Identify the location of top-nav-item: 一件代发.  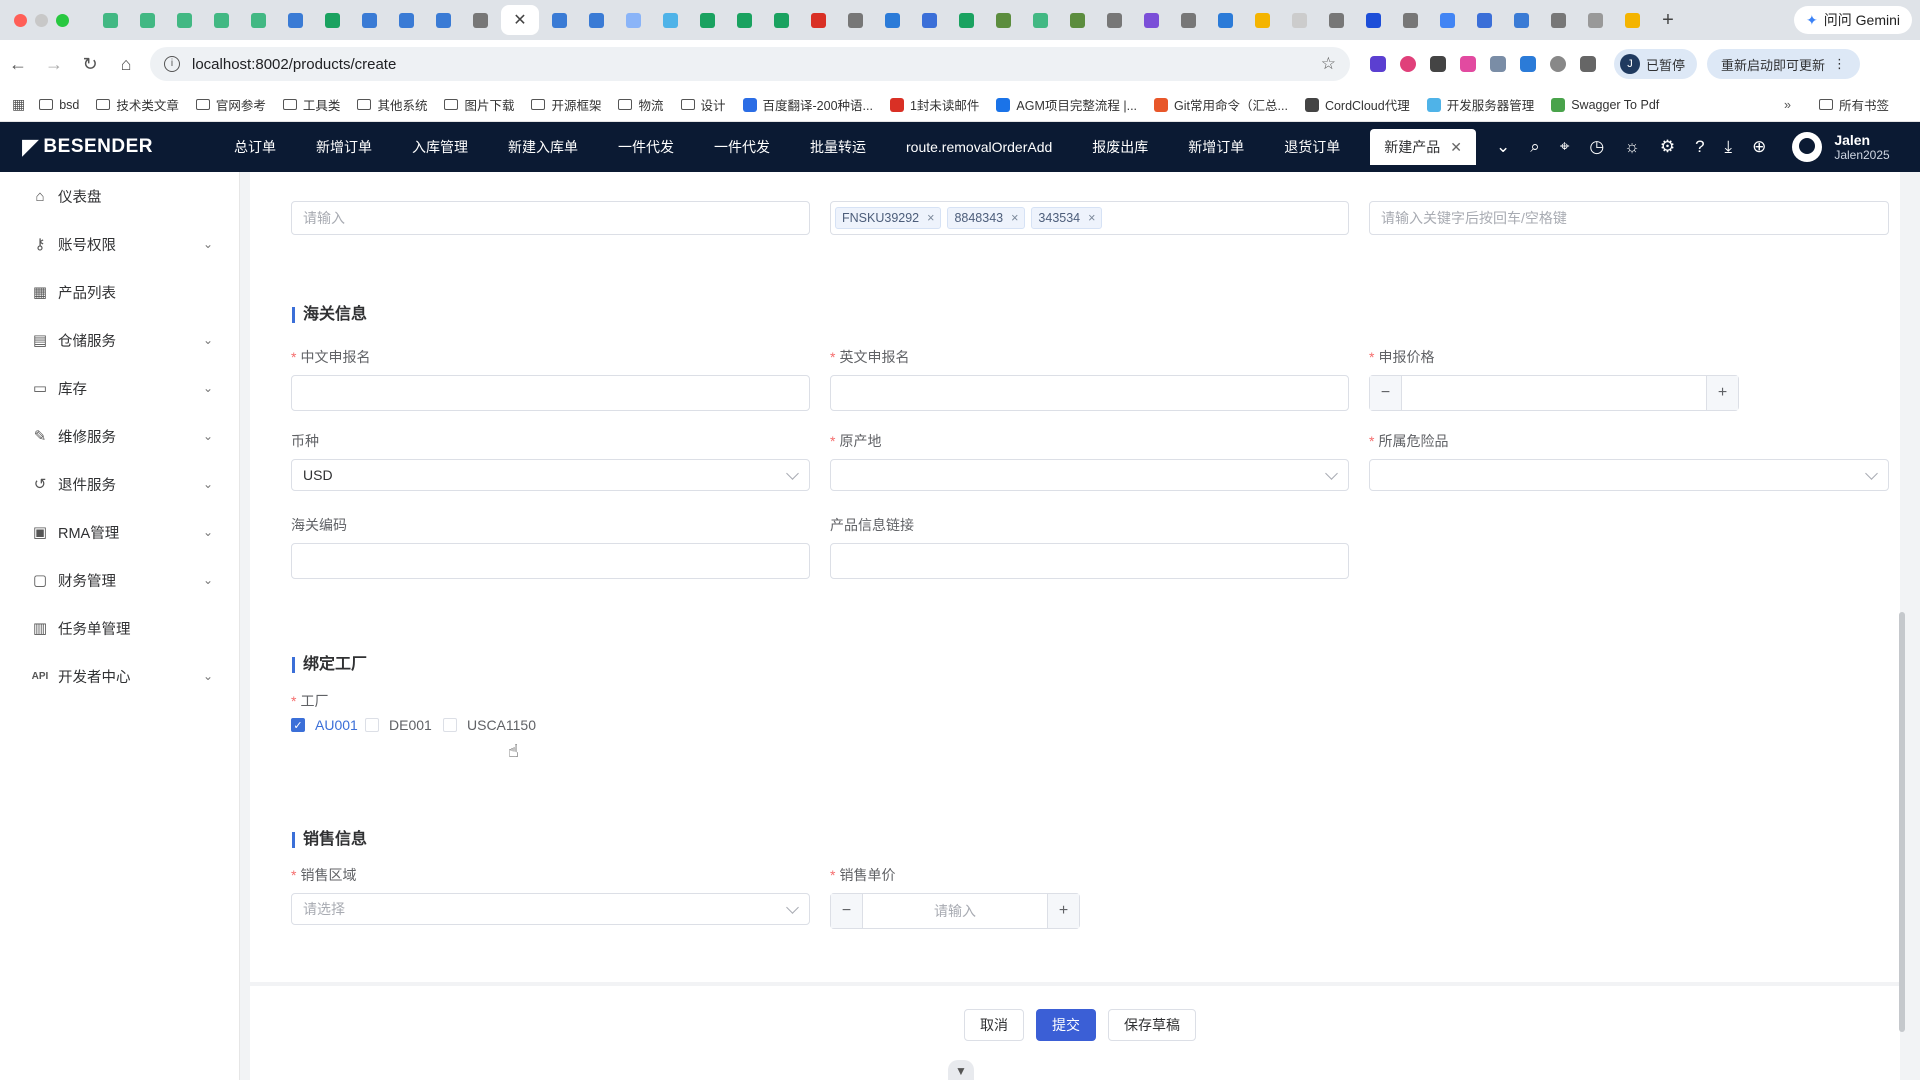
(646, 147).